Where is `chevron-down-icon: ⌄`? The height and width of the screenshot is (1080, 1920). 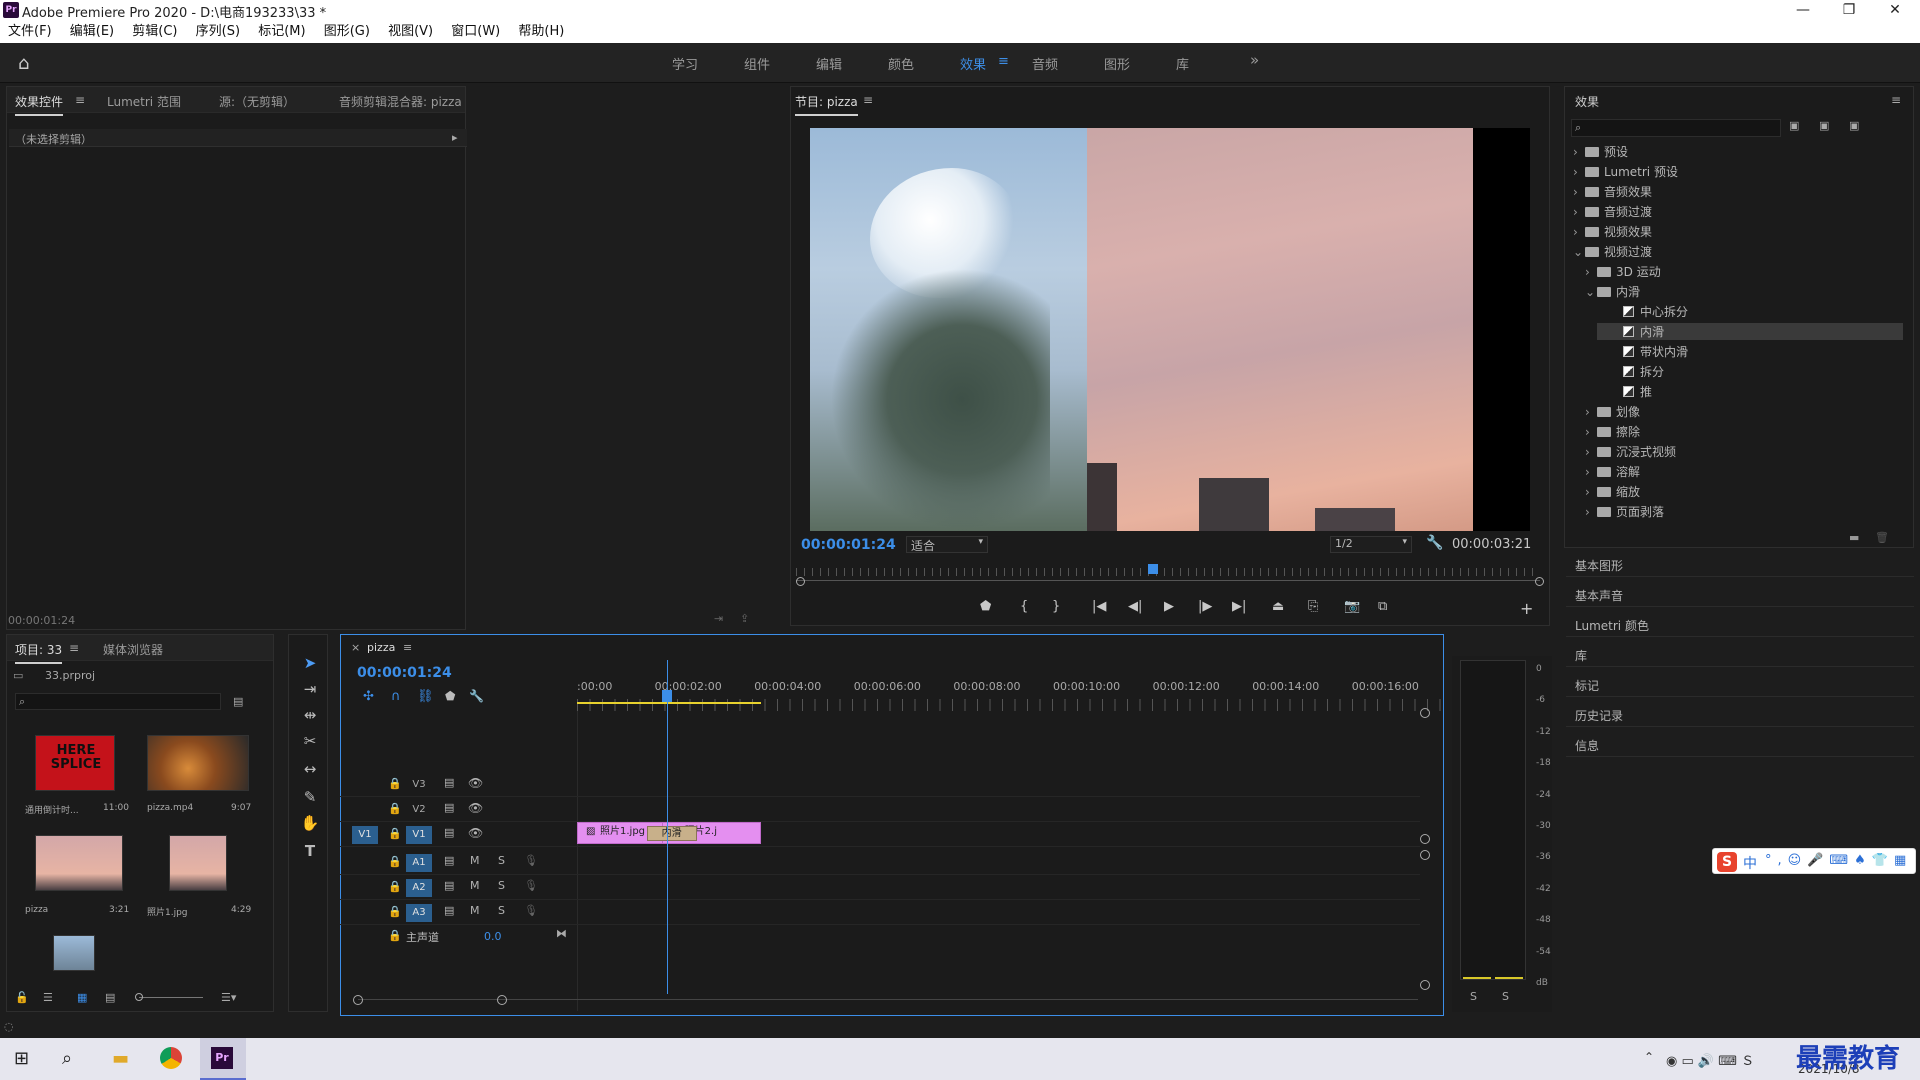 chevron-down-icon: ⌄ is located at coordinates (1591, 292).